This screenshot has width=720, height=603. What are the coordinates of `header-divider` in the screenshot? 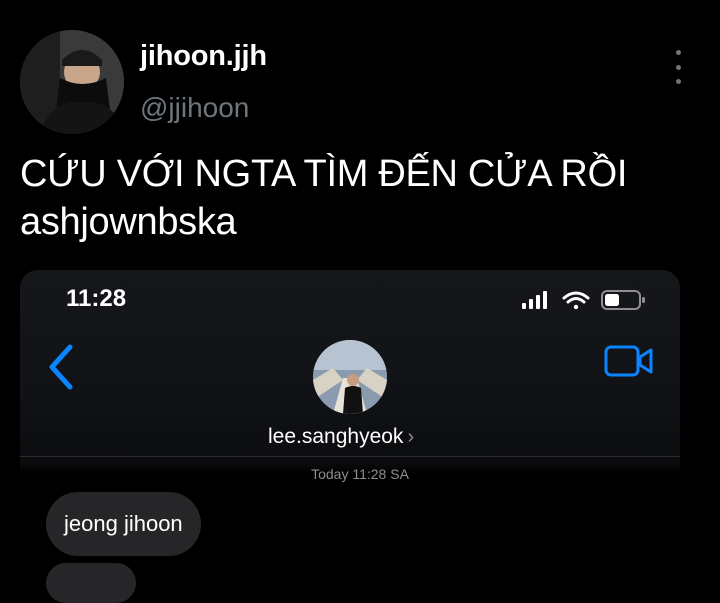 It's located at (350, 456).